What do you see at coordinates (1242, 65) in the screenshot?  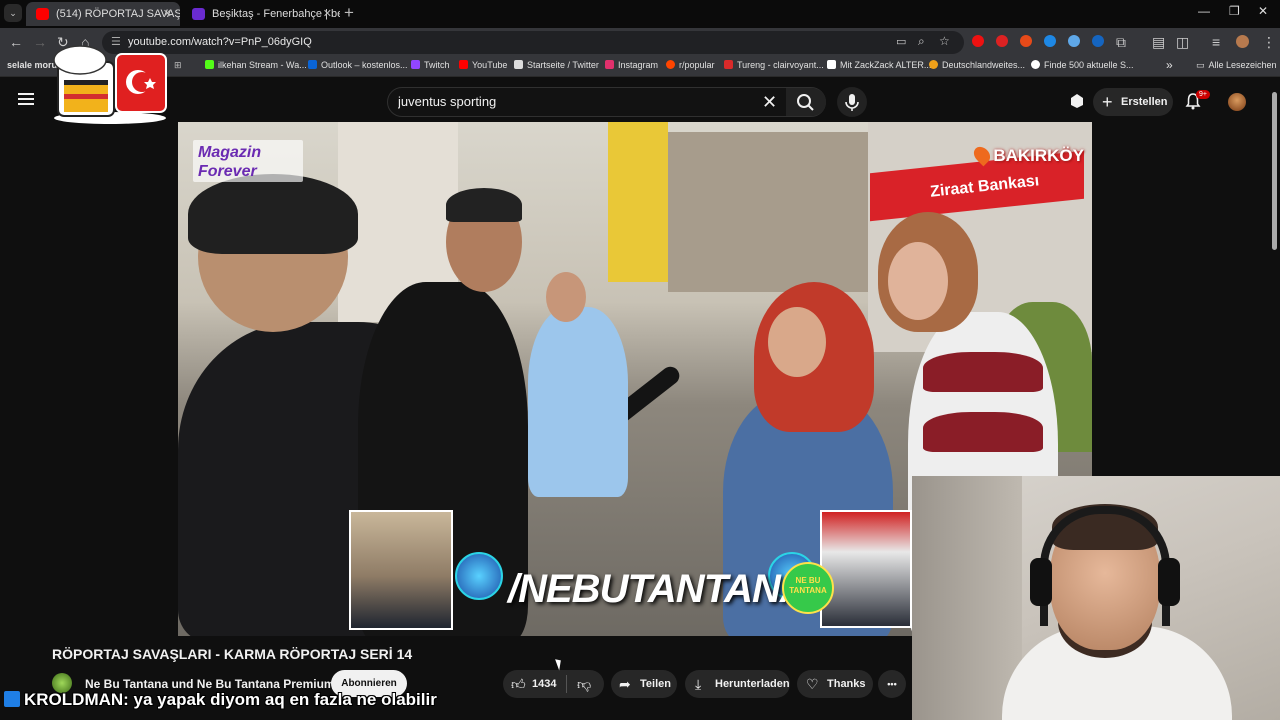 I see `all-bookmarks-label: Alle Lesezeichen` at bounding box center [1242, 65].